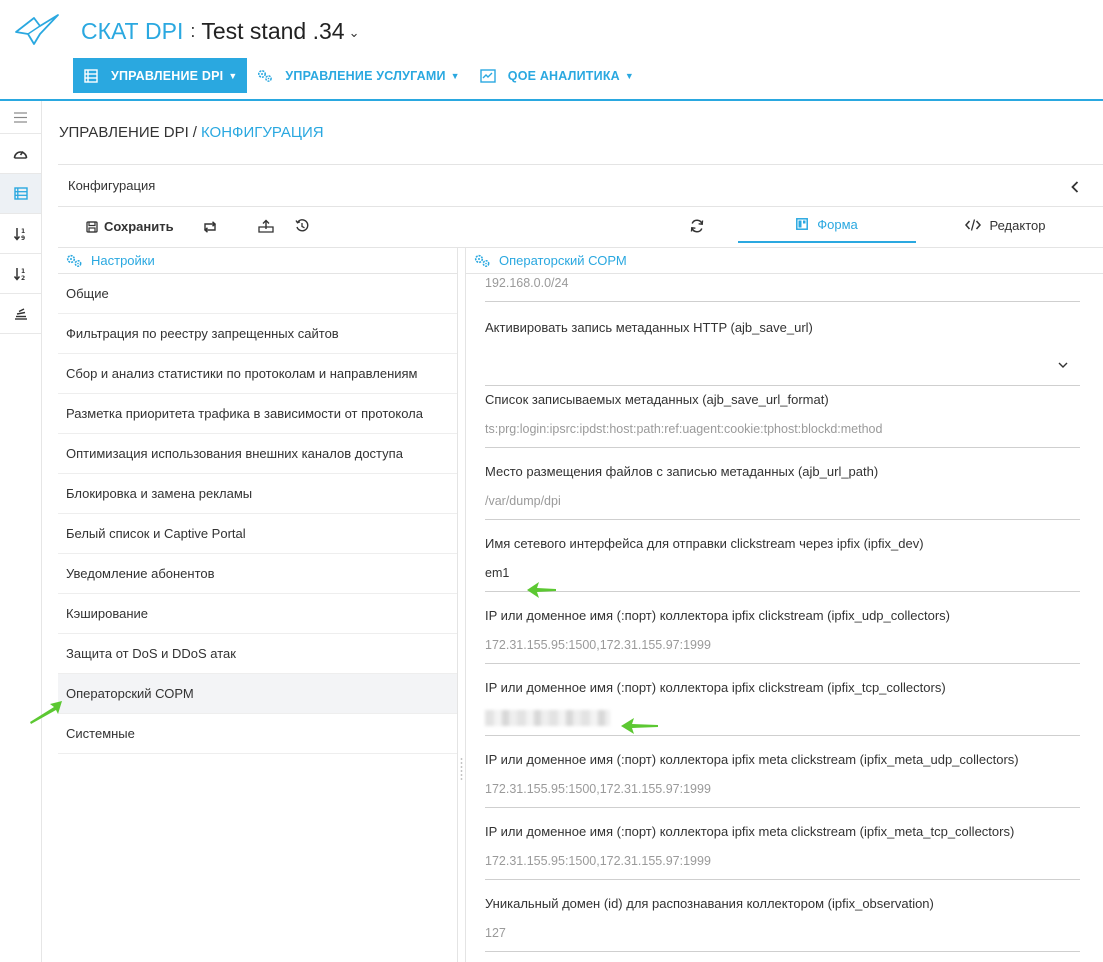 The width and height of the screenshot is (1103, 962). I want to click on nav-services-management: УПРАВЛЕНИЕ УСЛУГАМИ ▼, so click(358, 75).